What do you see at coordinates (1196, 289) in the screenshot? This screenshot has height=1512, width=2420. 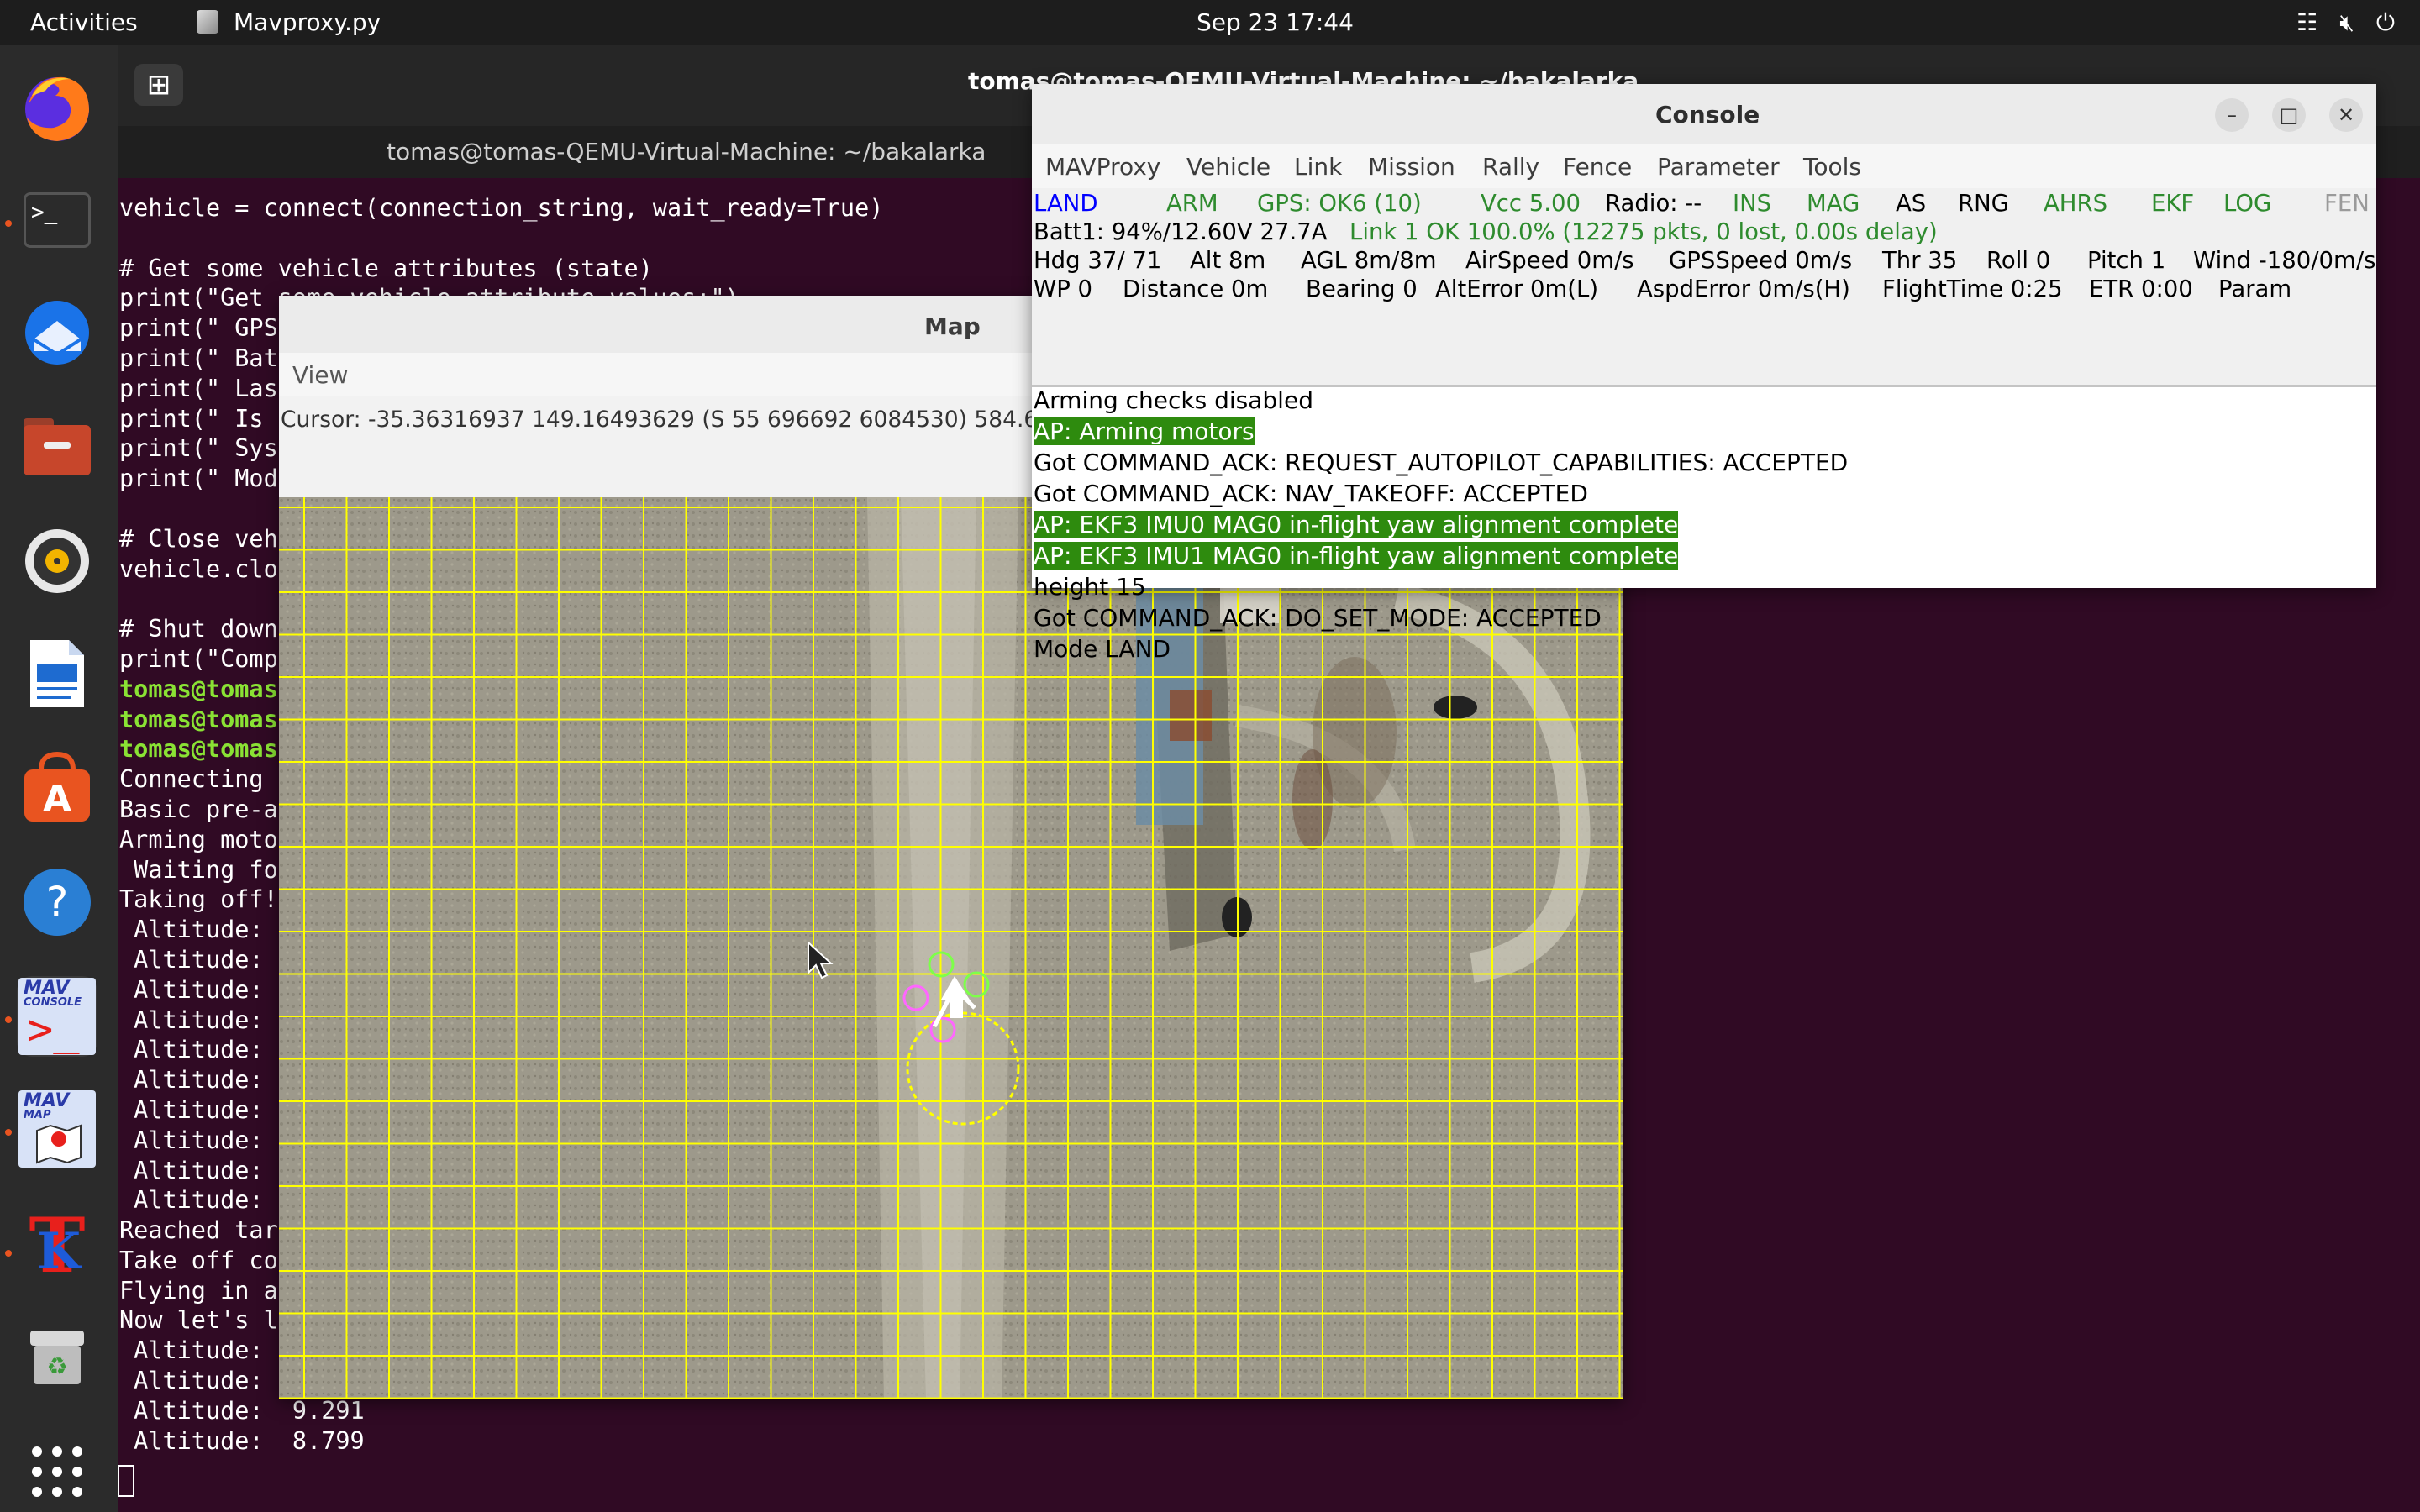 I see `status-distance: Distance 0m` at bounding box center [1196, 289].